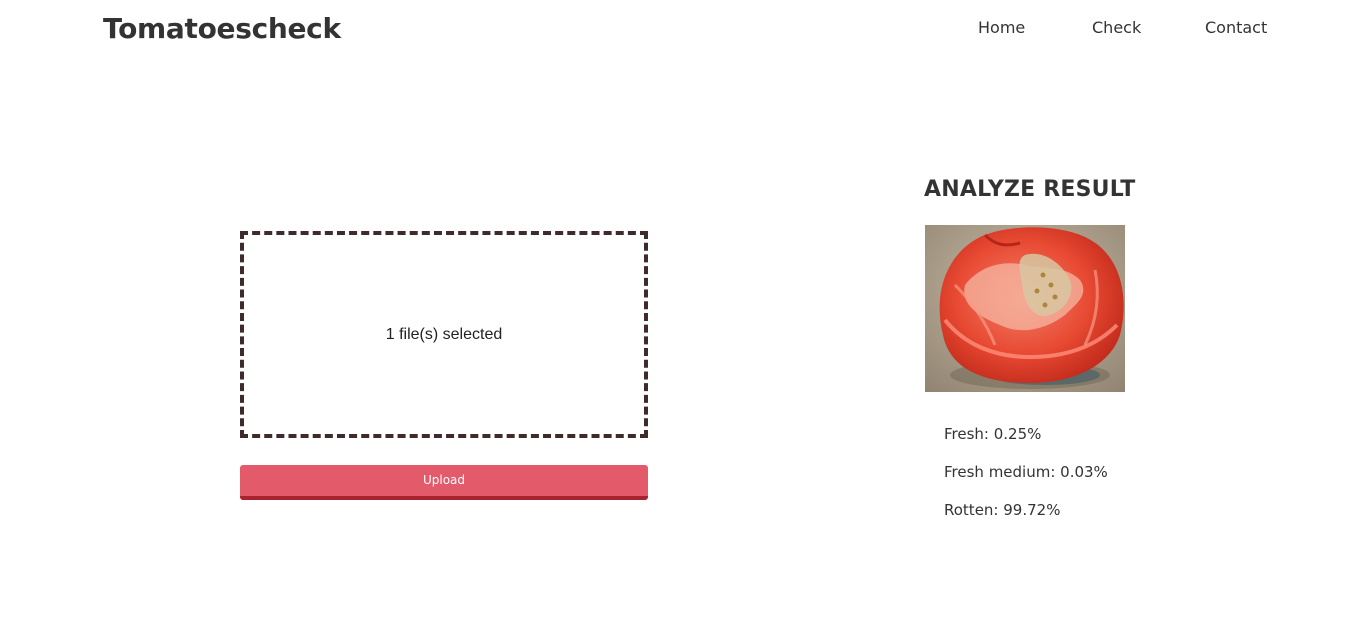 The image size is (1366, 639). What do you see at coordinates (683, 29) in the screenshot?
I see `main-nav: Home Check Contact` at bounding box center [683, 29].